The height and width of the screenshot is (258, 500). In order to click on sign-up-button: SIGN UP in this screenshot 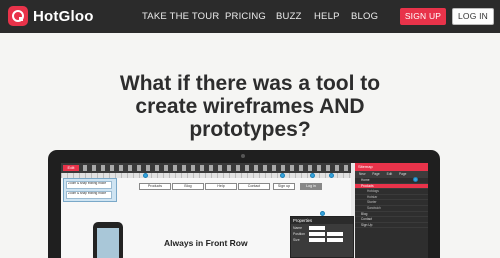, I will do `click(423, 16)`.